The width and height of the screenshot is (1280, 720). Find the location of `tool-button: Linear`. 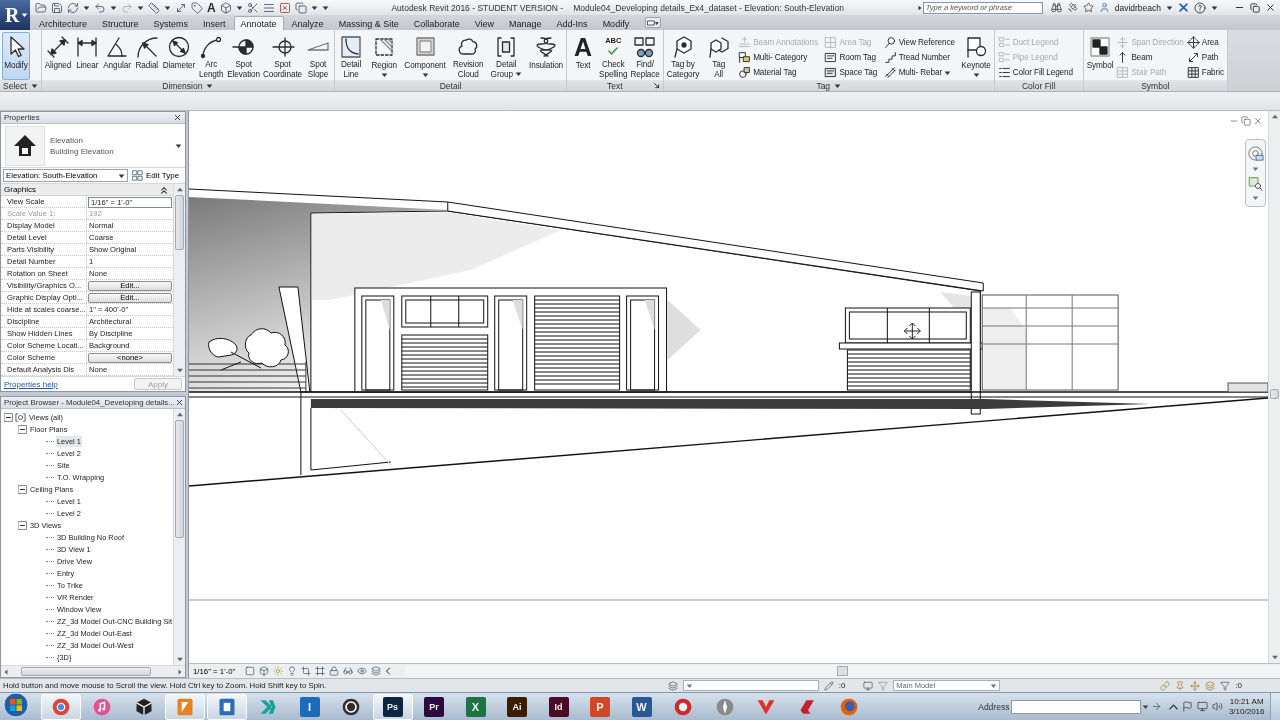

tool-button: Linear is located at coordinates (87, 56).